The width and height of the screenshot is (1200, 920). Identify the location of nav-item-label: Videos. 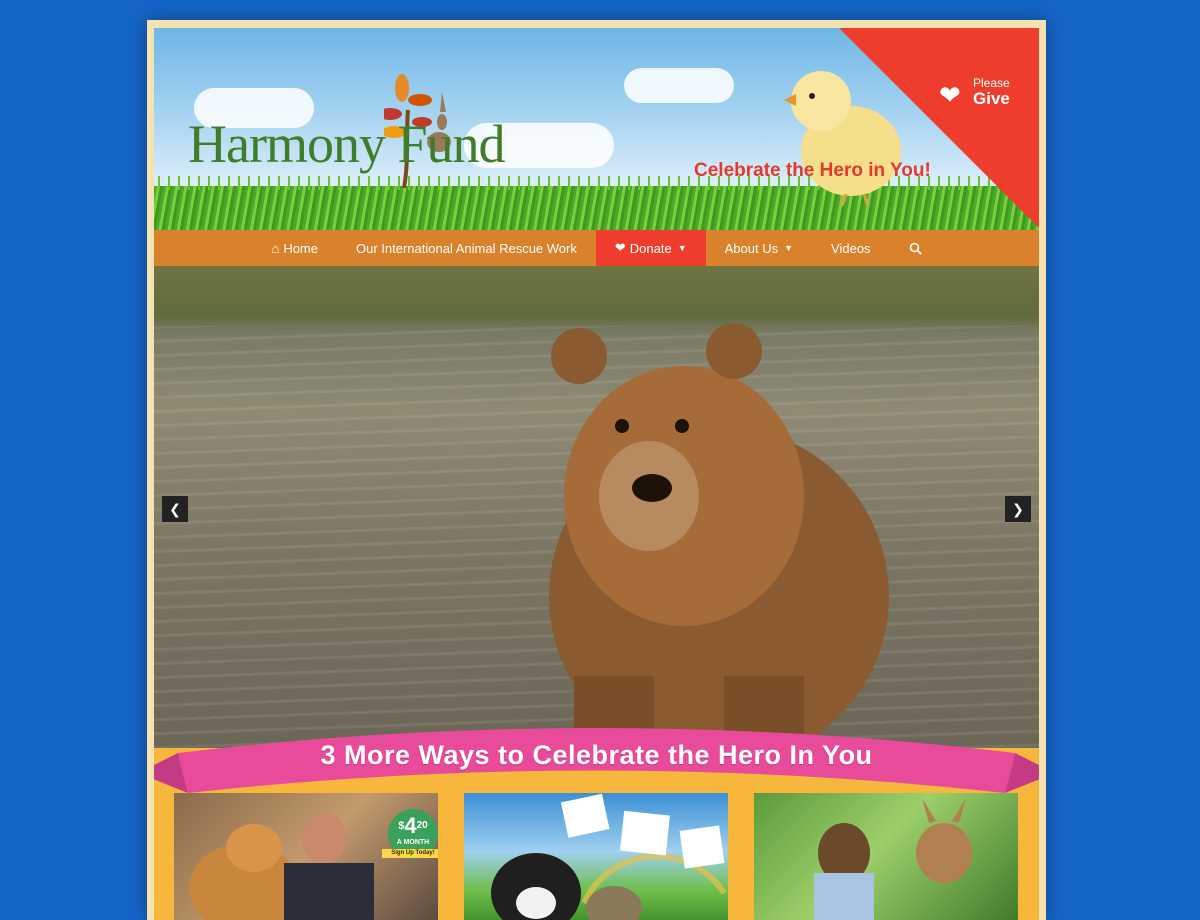
(851, 248).